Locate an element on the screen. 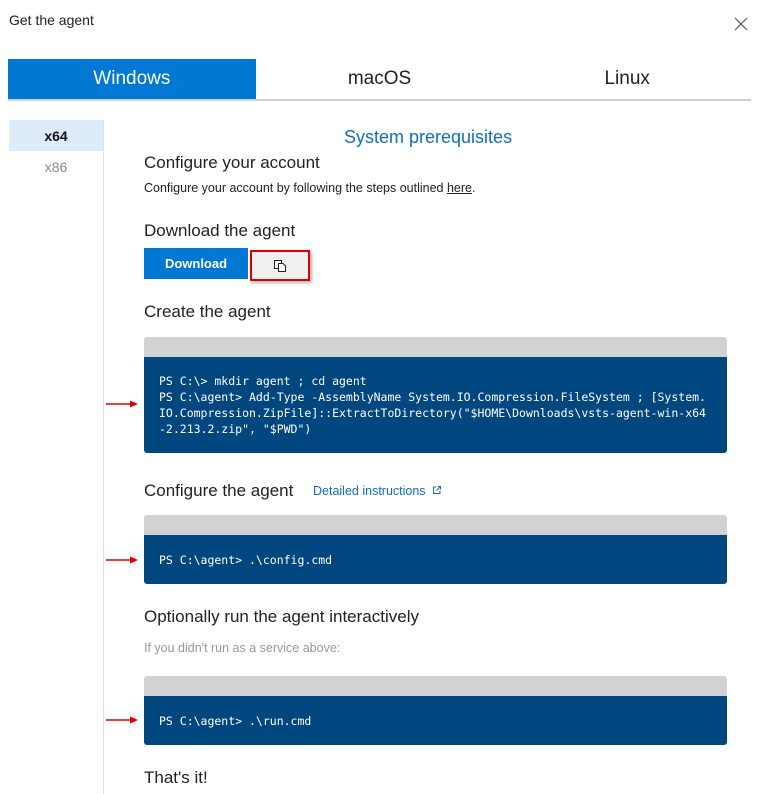 The height and width of the screenshot is (794, 763). tab-macos: macOS is located at coordinates (380, 79).